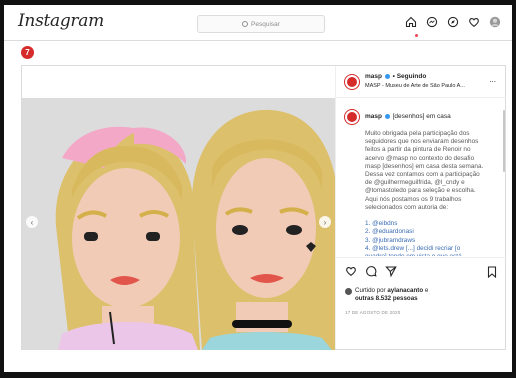 The height and width of the screenshot is (378, 516). What do you see at coordinates (429, 241) in the screenshot?
I see `caption-line: 3. @jubramdraws` at bounding box center [429, 241].